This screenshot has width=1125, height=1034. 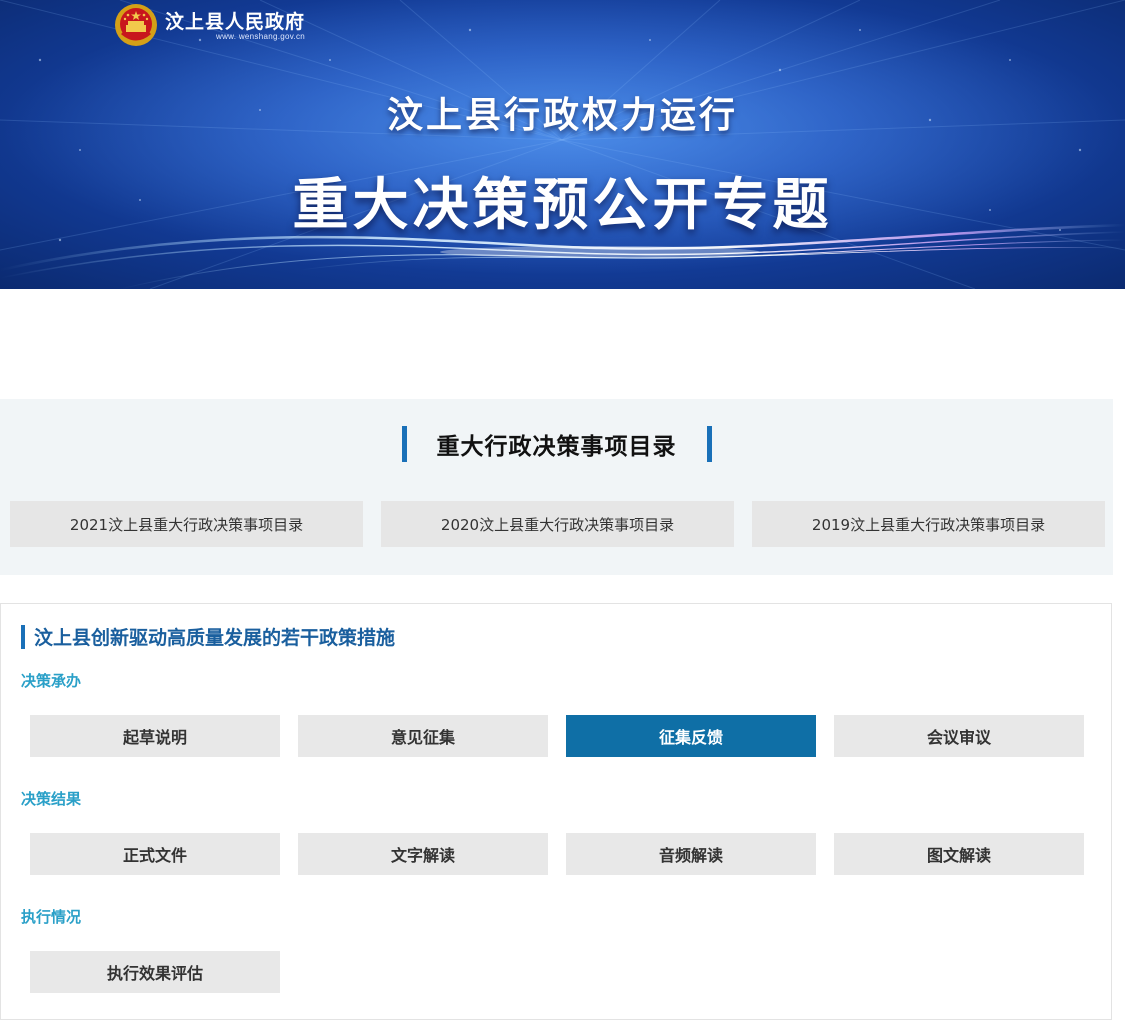 What do you see at coordinates (404, 444) in the screenshot?
I see `heading-bar-left` at bounding box center [404, 444].